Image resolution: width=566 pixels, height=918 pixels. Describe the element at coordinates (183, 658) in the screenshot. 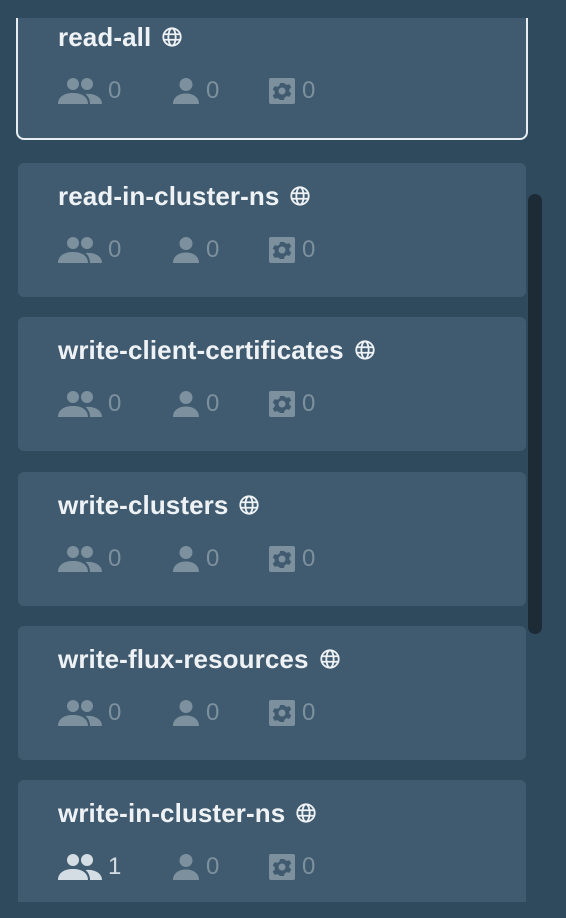

I see `role-name: write-flux-resources` at that location.